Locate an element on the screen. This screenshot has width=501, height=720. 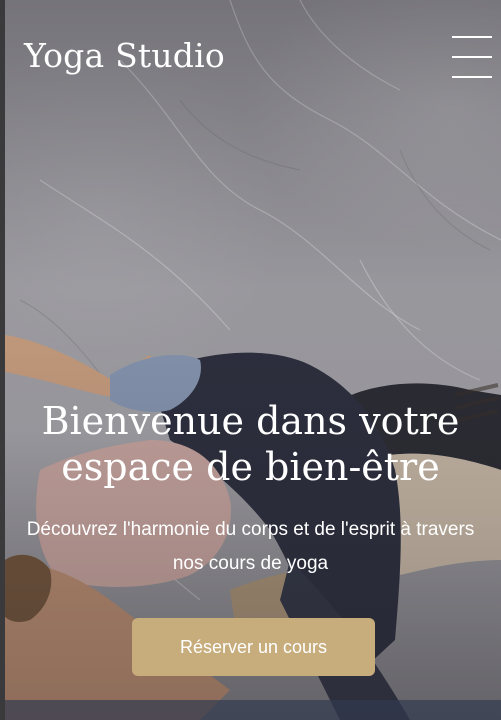
left-edge-strip is located at coordinates (2, 360).